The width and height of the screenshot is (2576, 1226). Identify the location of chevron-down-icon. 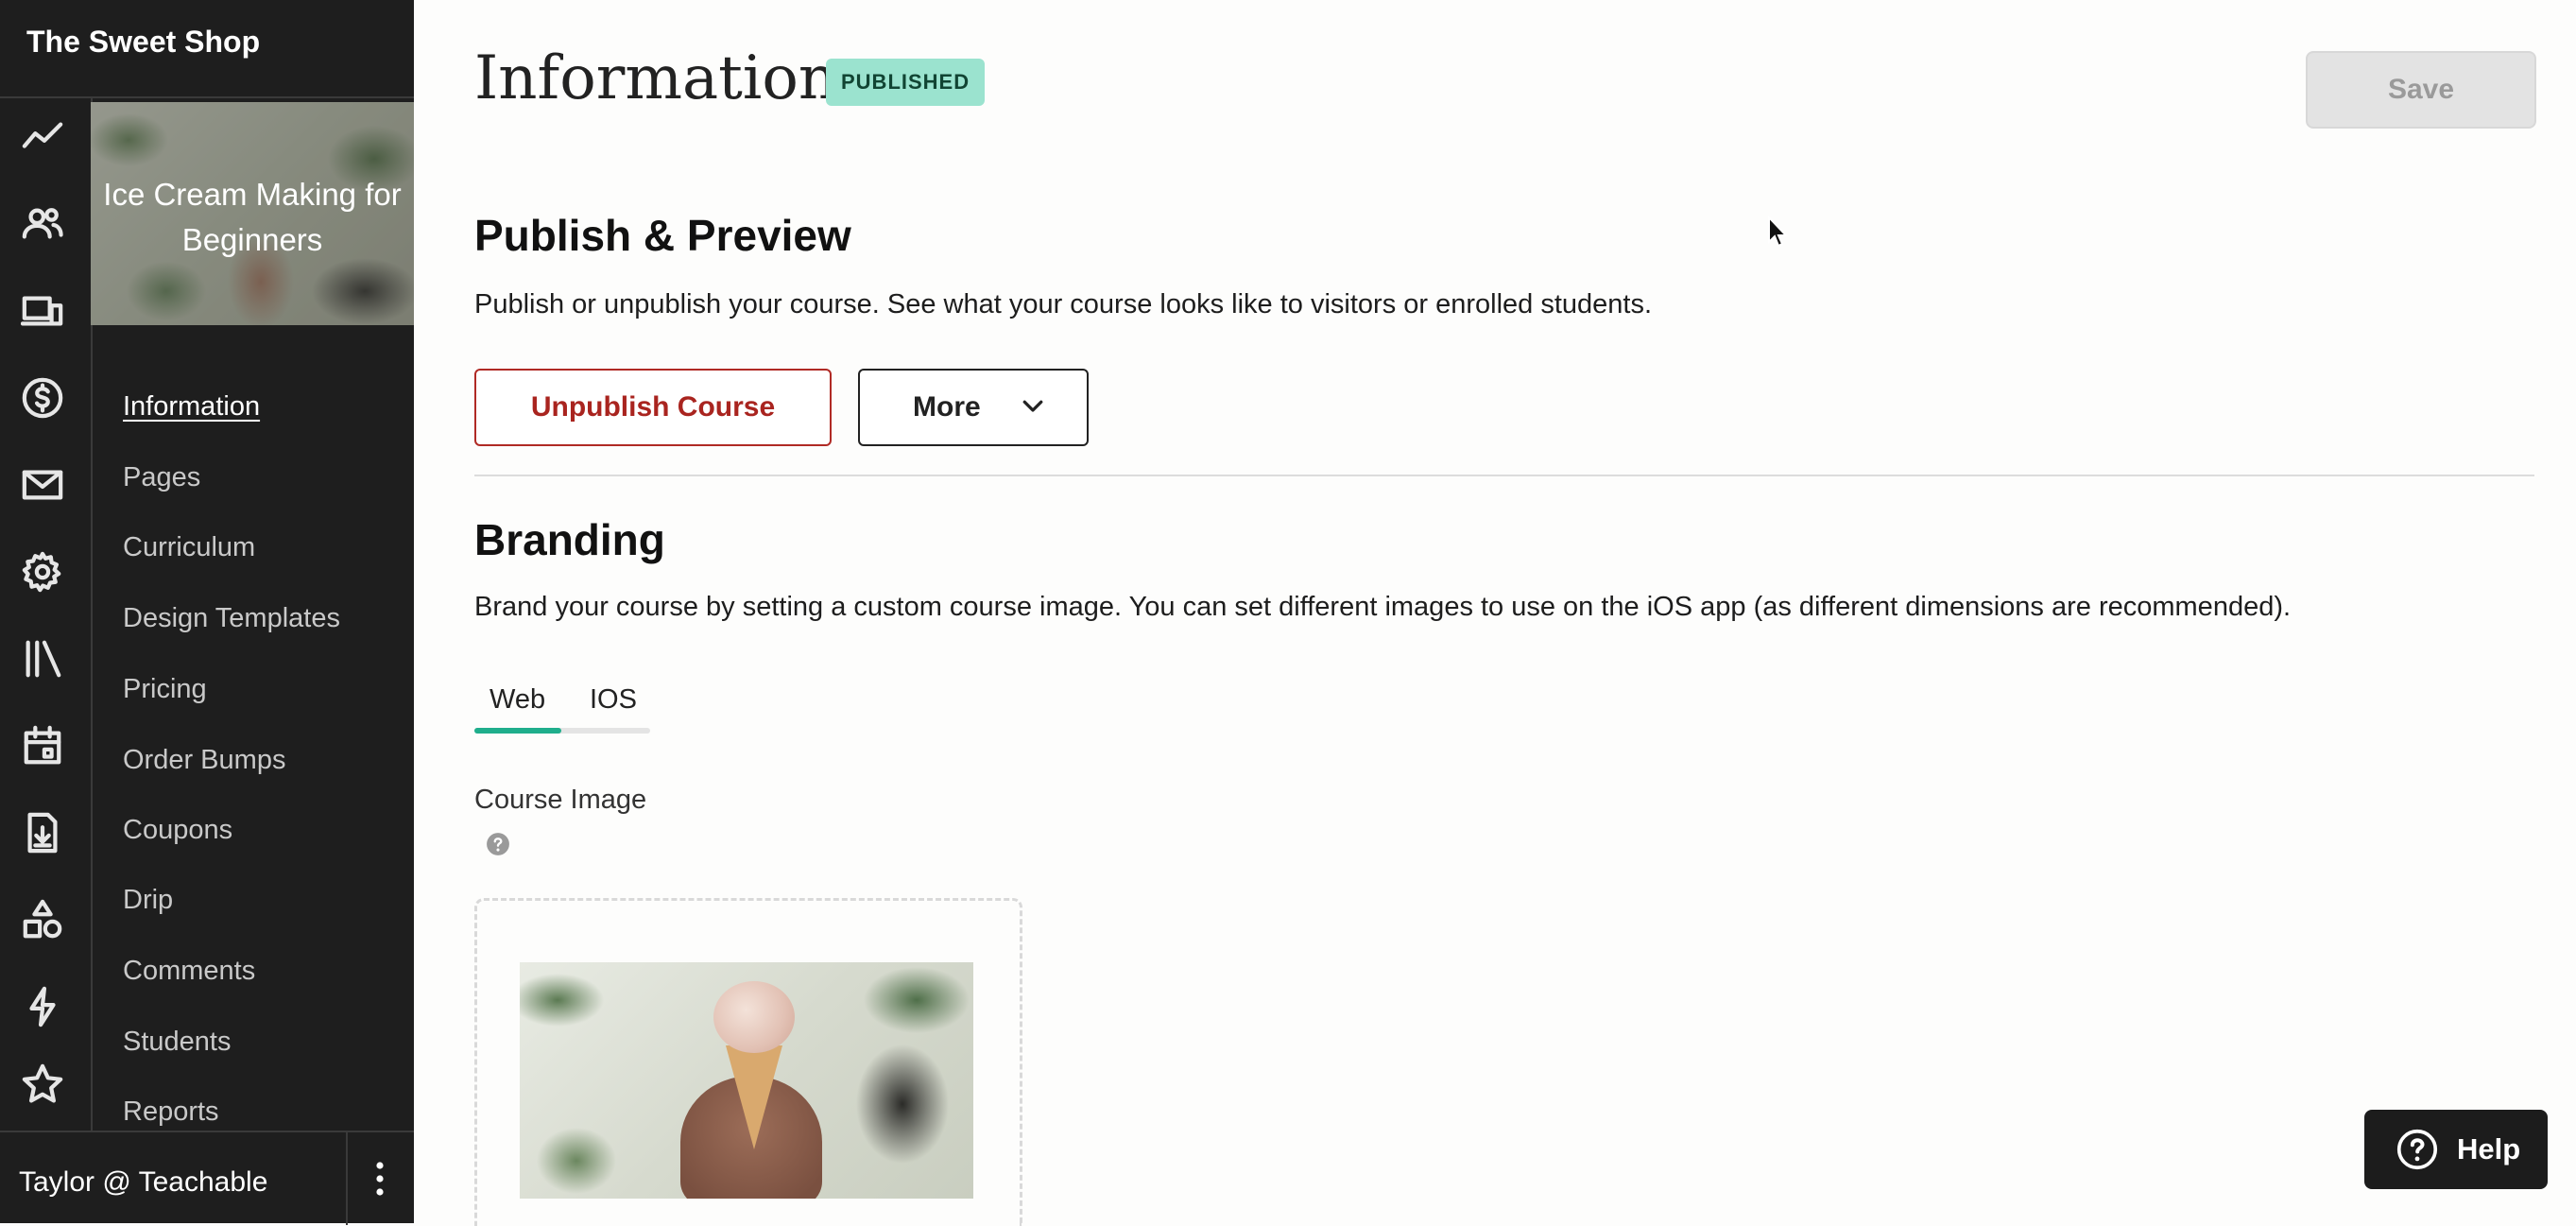
(1032, 406).